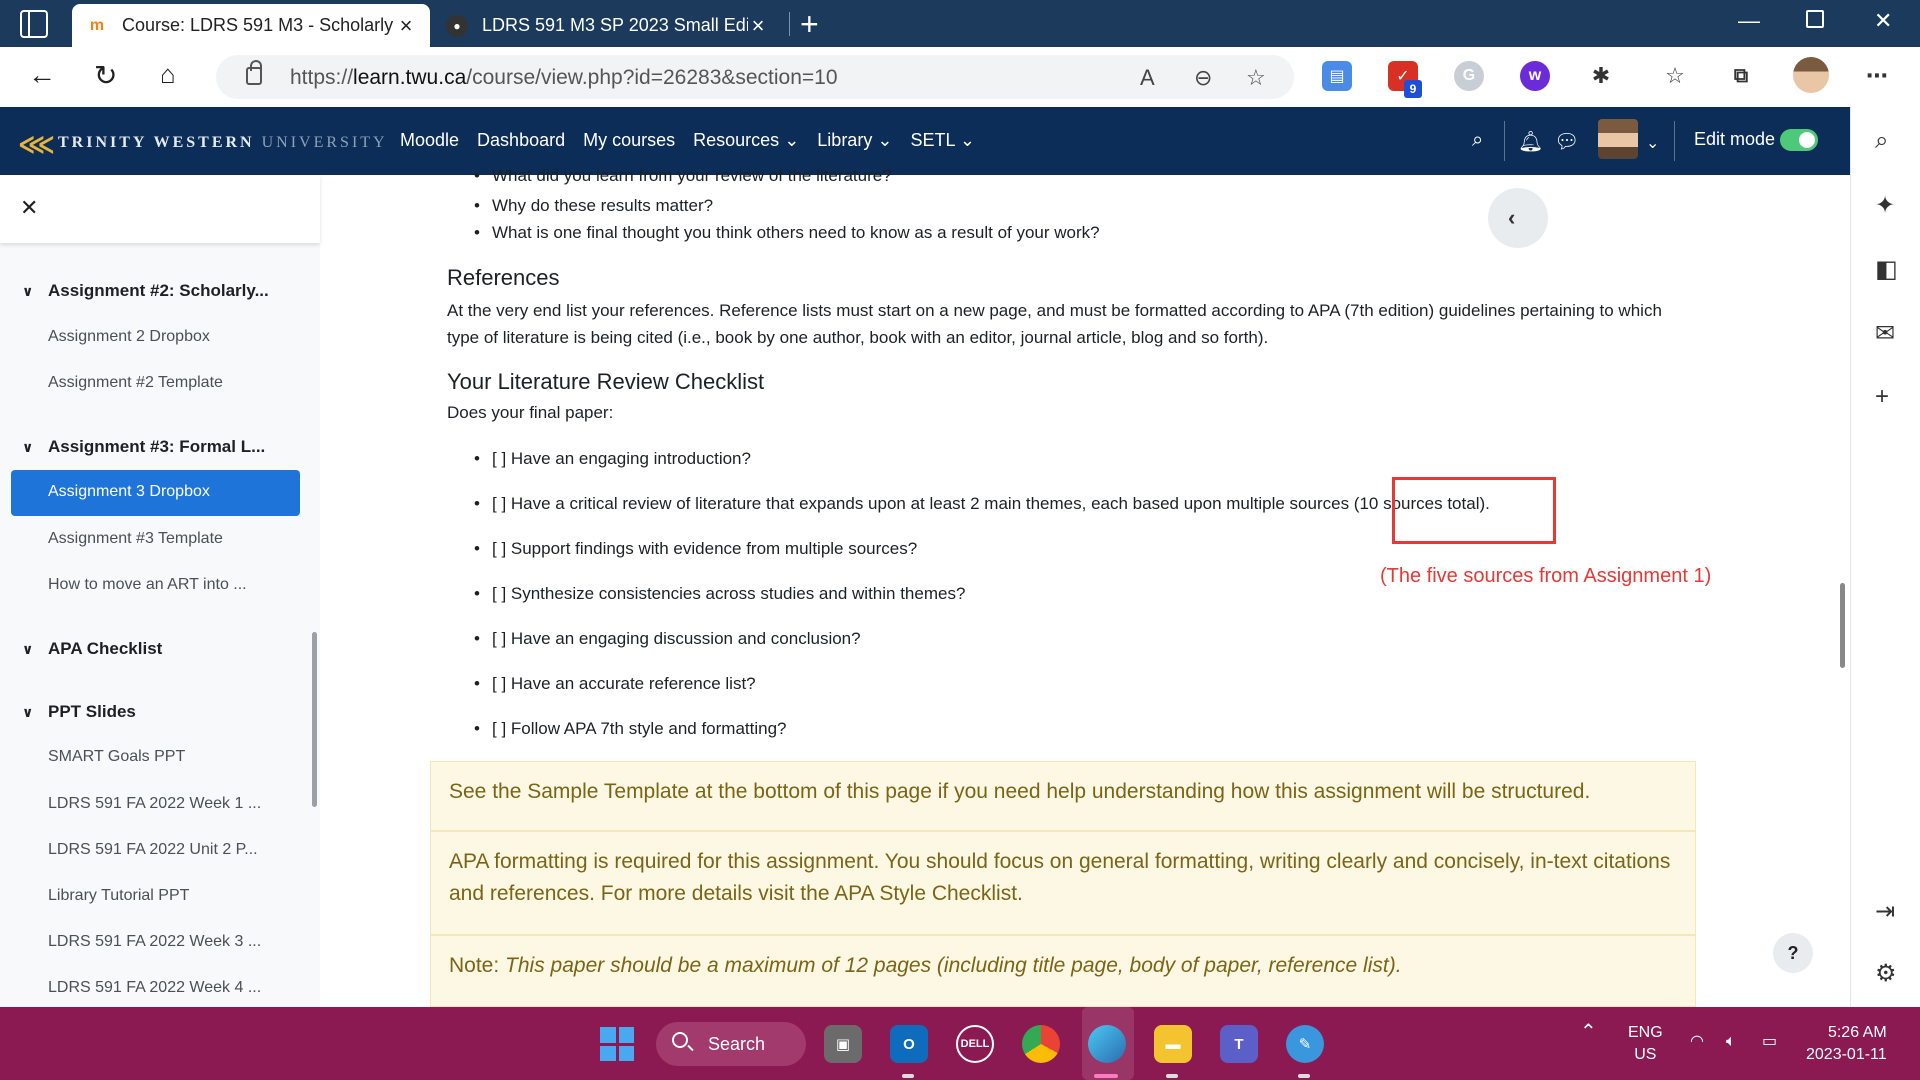  I want to click on twu-logo-icon: ⋘, so click(36, 144).